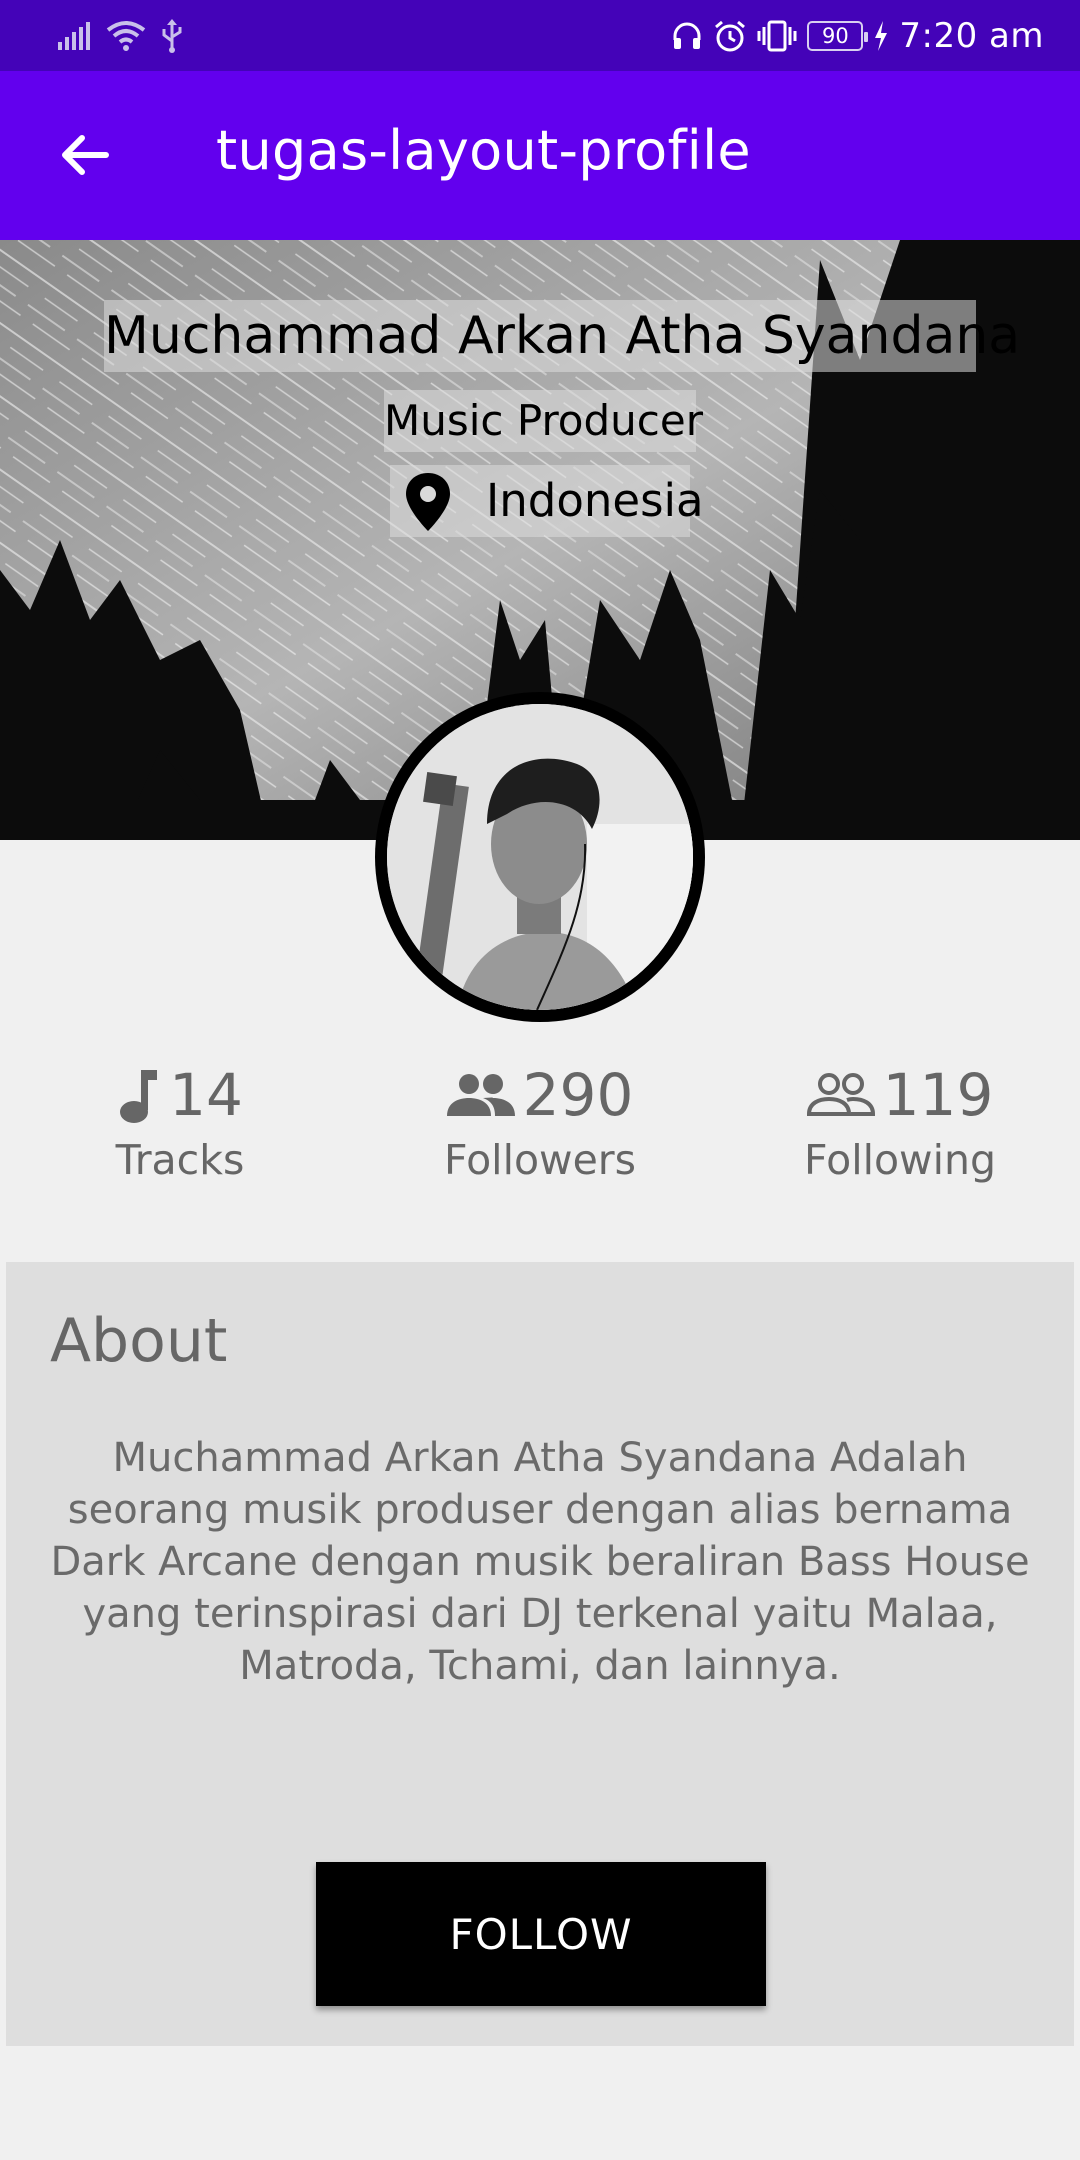 The image size is (1080, 2160). What do you see at coordinates (139, 1341) in the screenshot?
I see `about-title: About` at bounding box center [139, 1341].